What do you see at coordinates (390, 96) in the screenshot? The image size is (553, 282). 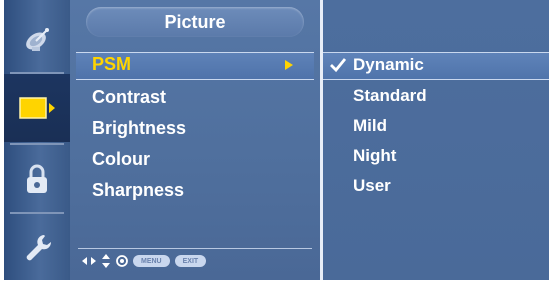 I see `submenu-item-standard: Standard` at bounding box center [390, 96].